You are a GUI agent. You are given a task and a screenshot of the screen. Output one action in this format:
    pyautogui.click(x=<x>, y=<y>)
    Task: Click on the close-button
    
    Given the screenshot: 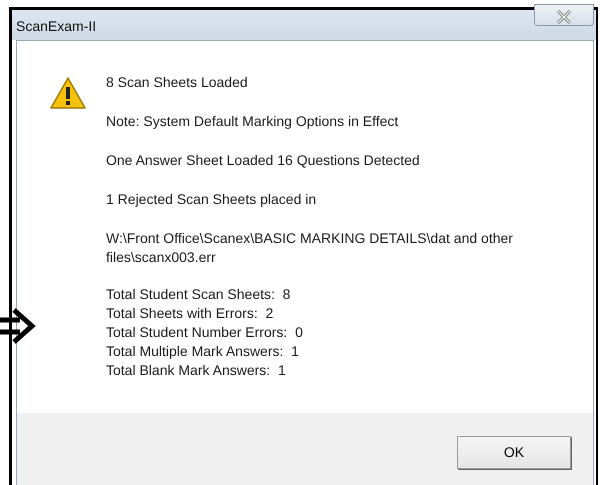 What is the action you would take?
    pyautogui.click(x=564, y=15)
    